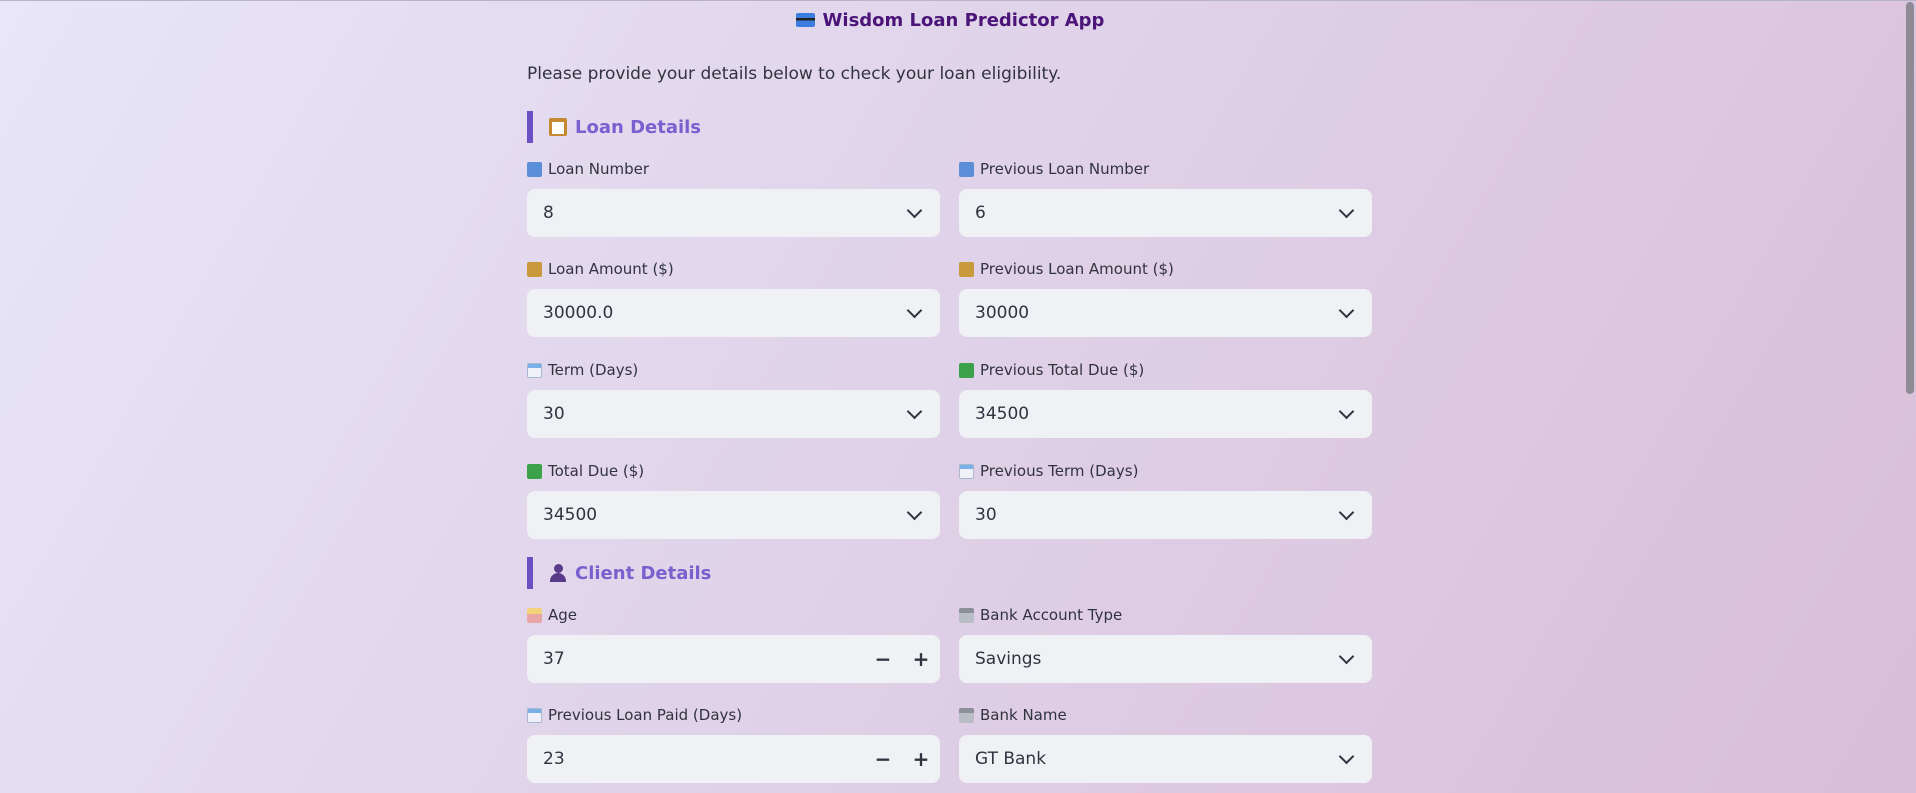  What do you see at coordinates (958, 0) in the screenshot?
I see `top-divider` at bounding box center [958, 0].